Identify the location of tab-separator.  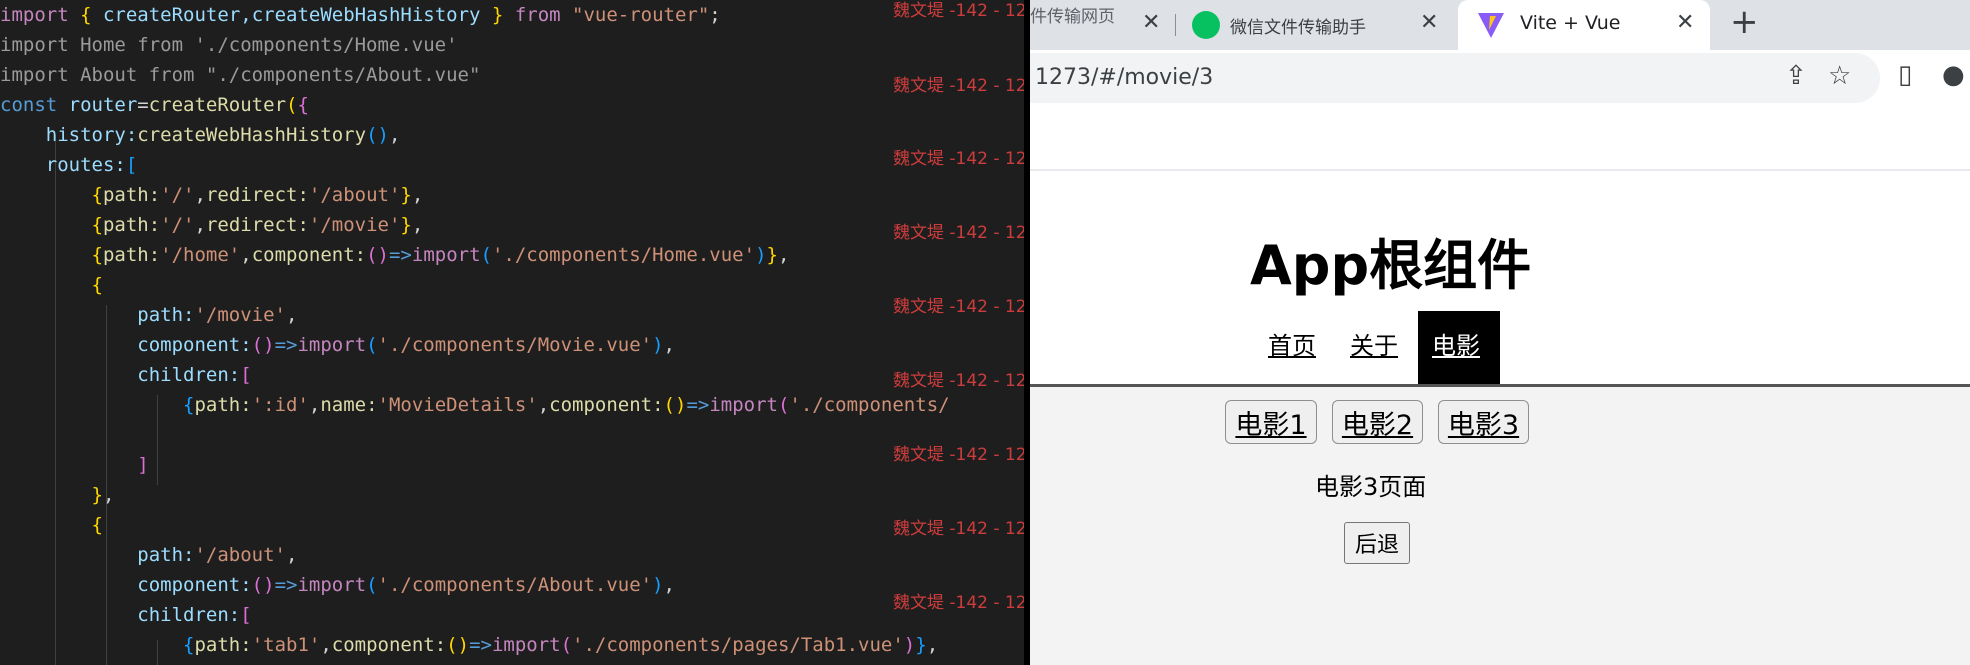
(1175, 25).